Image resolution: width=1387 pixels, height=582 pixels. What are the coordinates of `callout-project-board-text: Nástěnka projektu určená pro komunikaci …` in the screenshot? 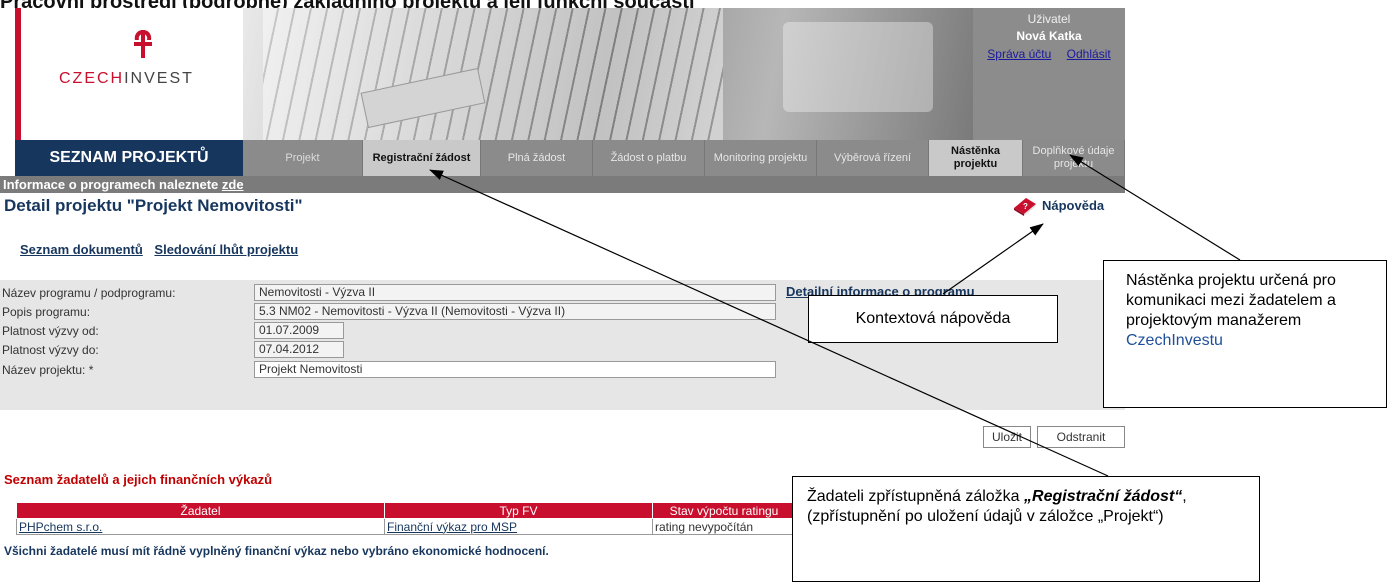 It's located at (1231, 300).